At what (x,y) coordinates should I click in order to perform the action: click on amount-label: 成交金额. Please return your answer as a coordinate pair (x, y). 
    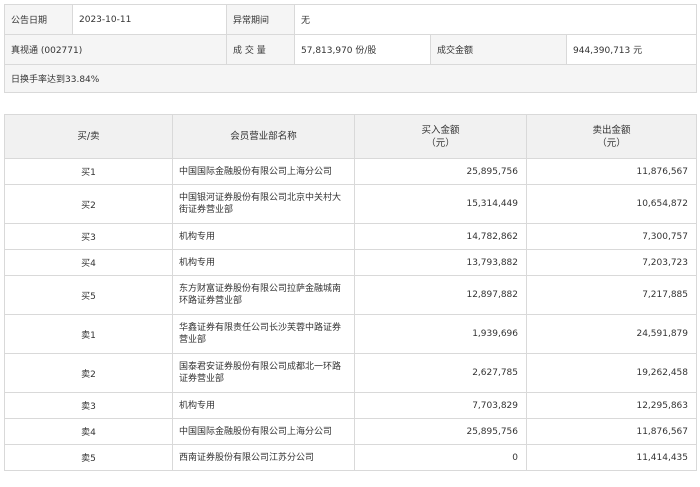
    Looking at the image, I should click on (498, 49).